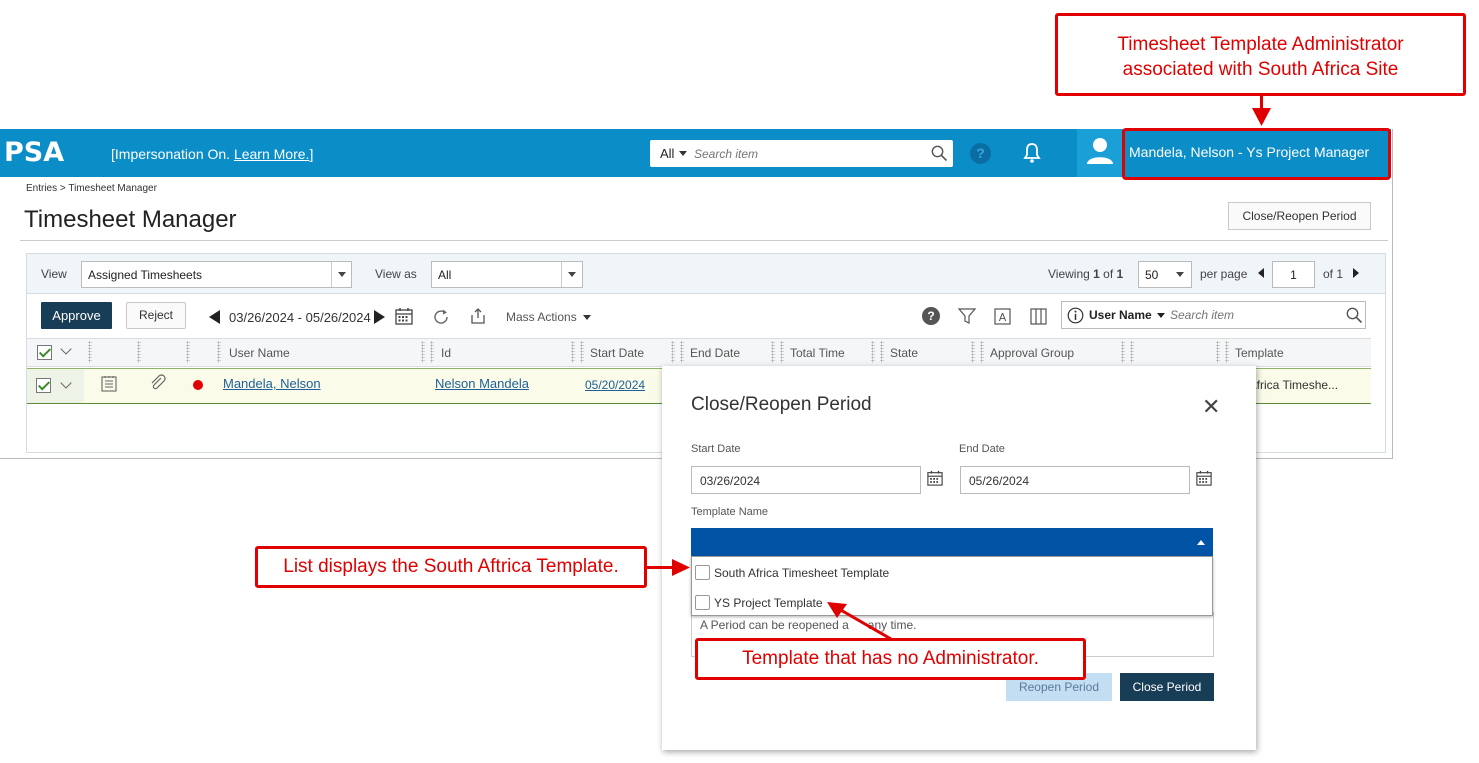 The width and height of the screenshot is (1479, 763). Describe the element at coordinates (43, 385) in the screenshot. I see `row-checkbox` at that location.